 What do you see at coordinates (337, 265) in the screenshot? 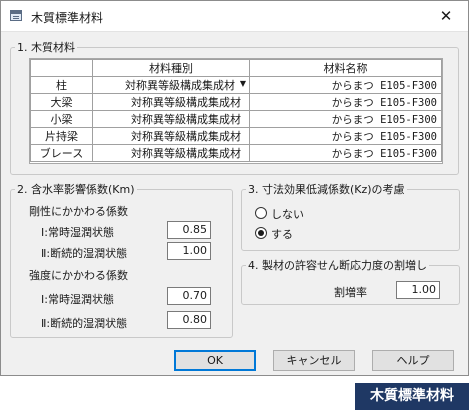
I see `shear-increase-legend: 4. 製材の許容せん断応力度の割増し` at bounding box center [337, 265].